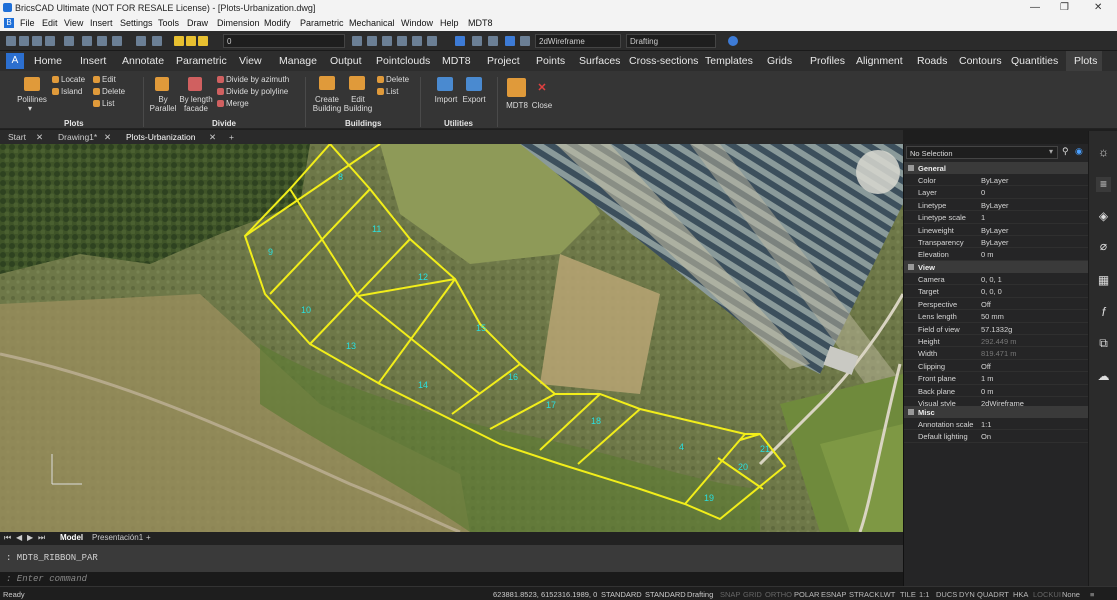 This screenshot has height=600, width=1117. What do you see at coordinates (996, 412) in the screenshot?
I see `section-misc: Misc` at bounding box center [996, 412].